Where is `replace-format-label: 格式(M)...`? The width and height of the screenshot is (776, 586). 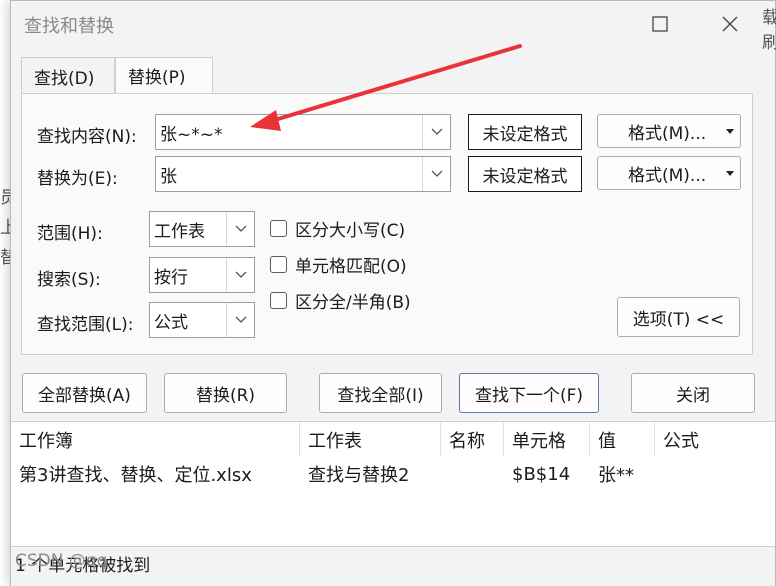 replace-format-label: 格式(M)... is located at coordinates (667, 175).